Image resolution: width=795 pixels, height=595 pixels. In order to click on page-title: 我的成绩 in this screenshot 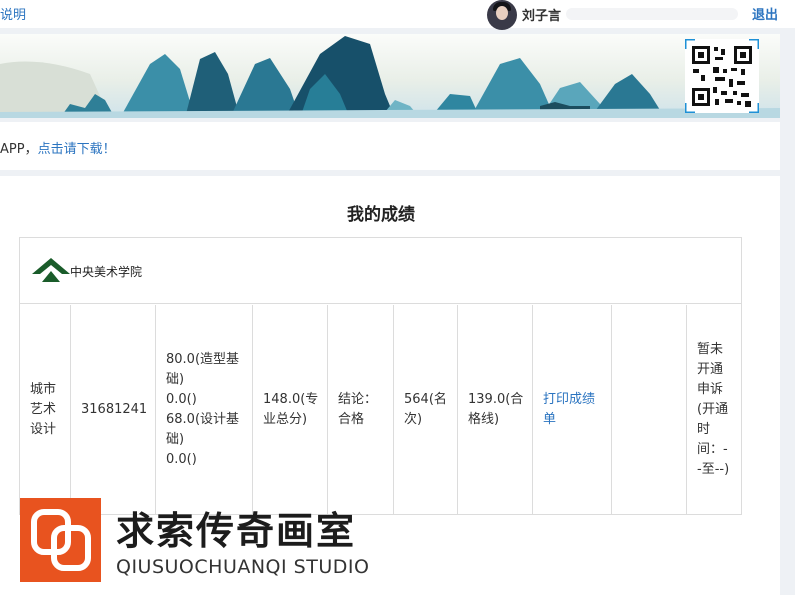, I will do `click(381, 215)`.